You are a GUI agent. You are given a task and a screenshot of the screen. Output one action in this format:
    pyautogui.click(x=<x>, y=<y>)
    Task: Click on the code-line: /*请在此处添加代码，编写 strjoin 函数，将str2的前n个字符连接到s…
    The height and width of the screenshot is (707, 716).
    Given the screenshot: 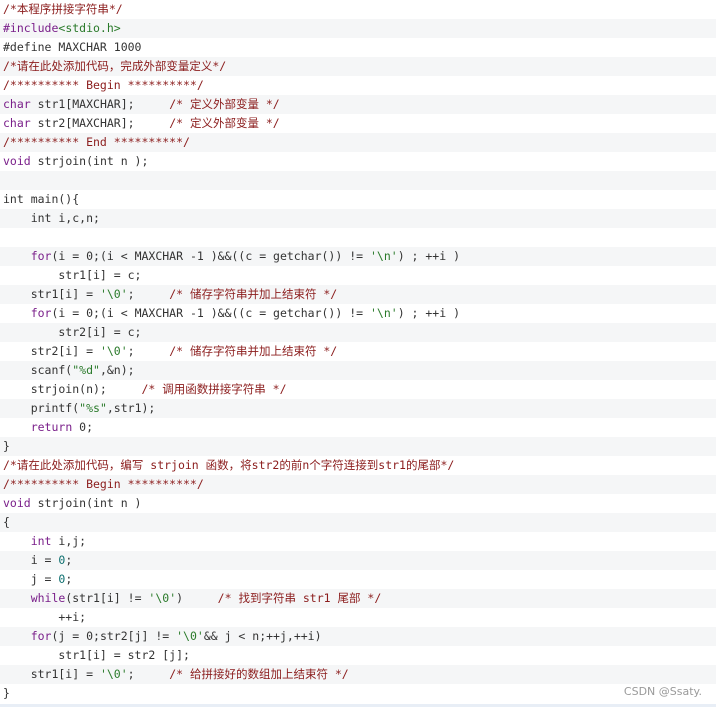 What is the action you would take?
    pyautogui.click(x=358, y=465)
    